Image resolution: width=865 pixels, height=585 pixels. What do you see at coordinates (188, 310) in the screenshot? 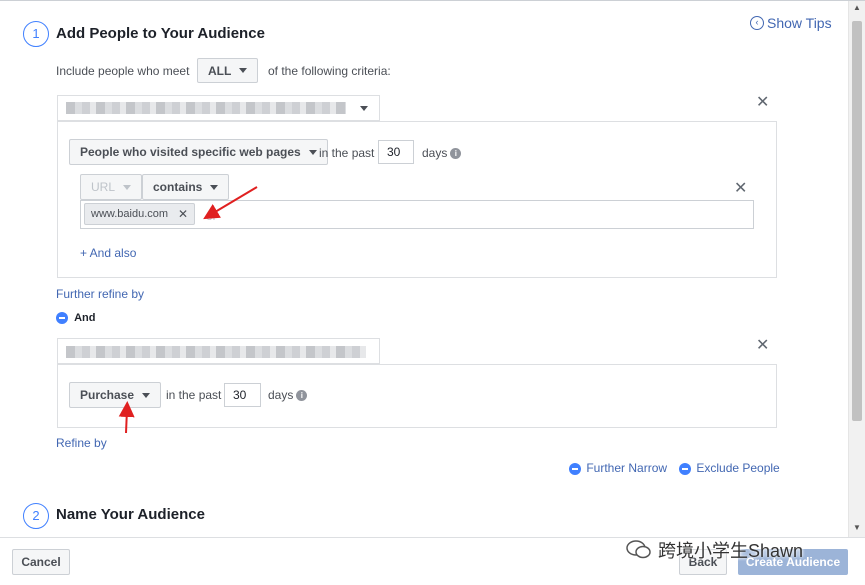
I see `annotation-arrows` at bounding box center [188, 310].